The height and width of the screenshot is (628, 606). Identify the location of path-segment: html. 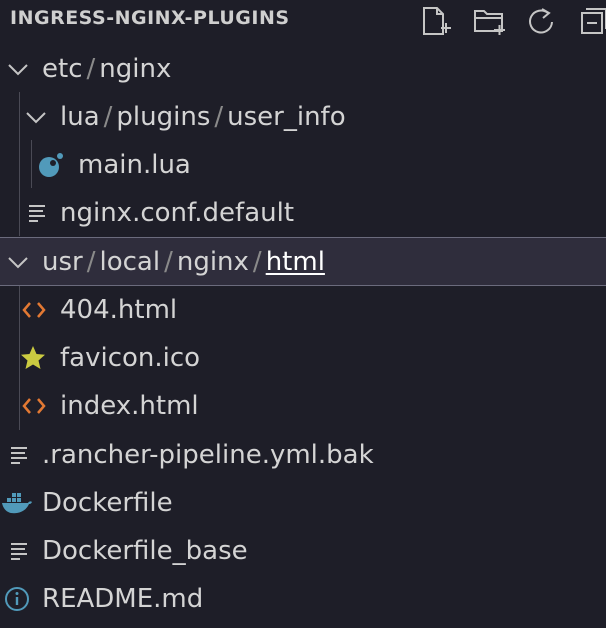
(295, 262).